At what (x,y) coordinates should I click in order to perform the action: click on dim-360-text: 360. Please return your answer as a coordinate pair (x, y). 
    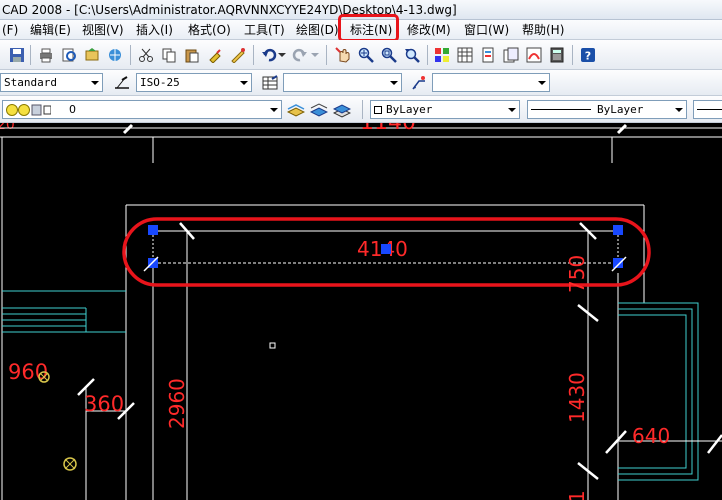
    Looking at the image, I should click on (104, 404).